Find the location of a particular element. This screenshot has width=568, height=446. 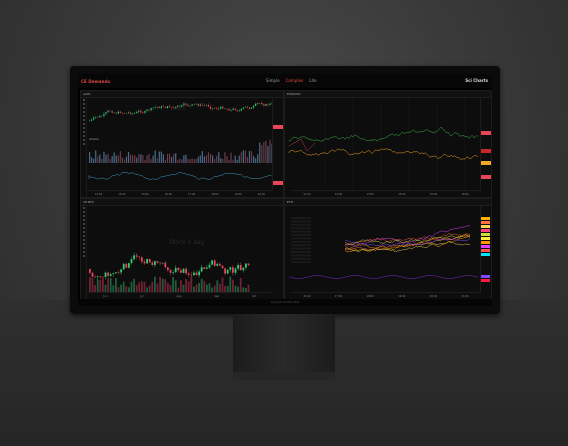

app-logo: CE Demands is located at coordinates (95, 81).